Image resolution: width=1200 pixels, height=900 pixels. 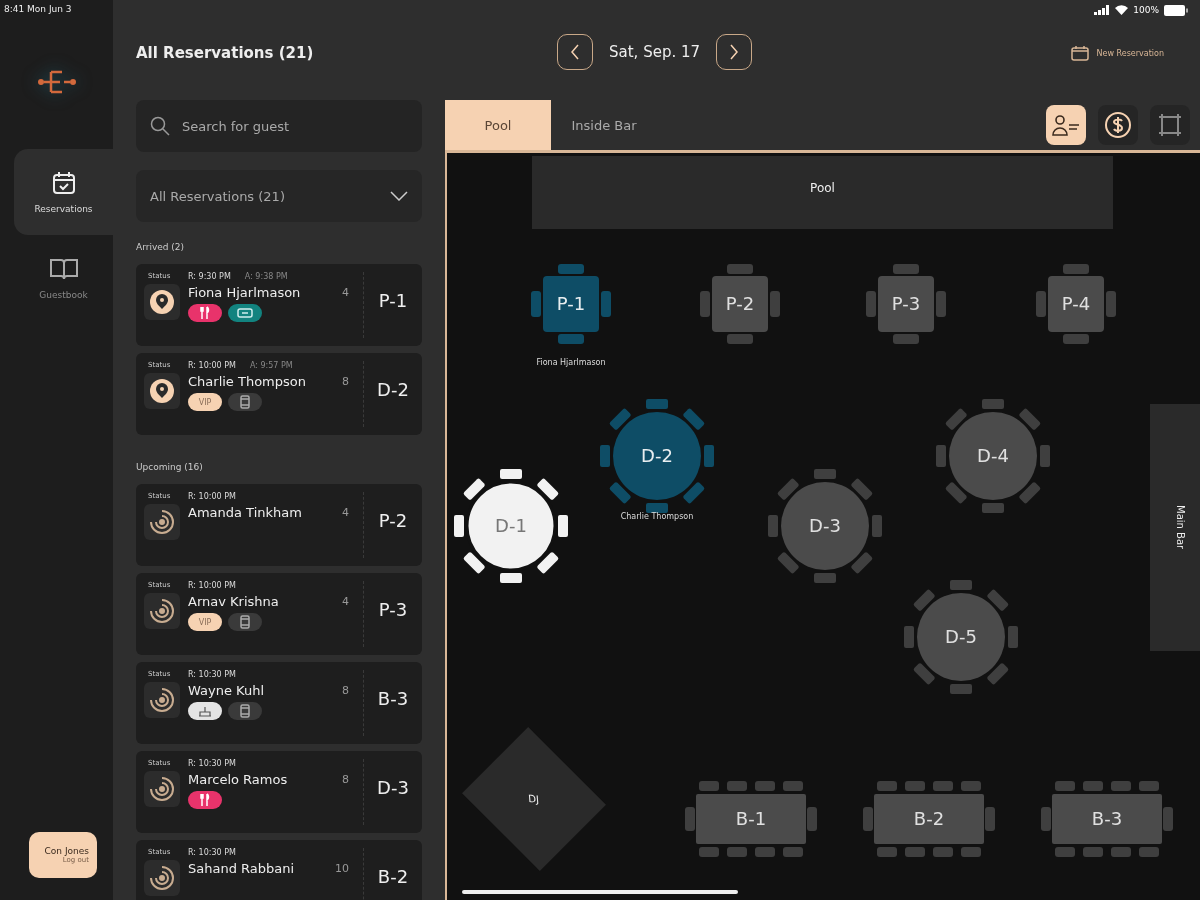 I want to click on search-field: Search for guest, so click(x=279, y=126).